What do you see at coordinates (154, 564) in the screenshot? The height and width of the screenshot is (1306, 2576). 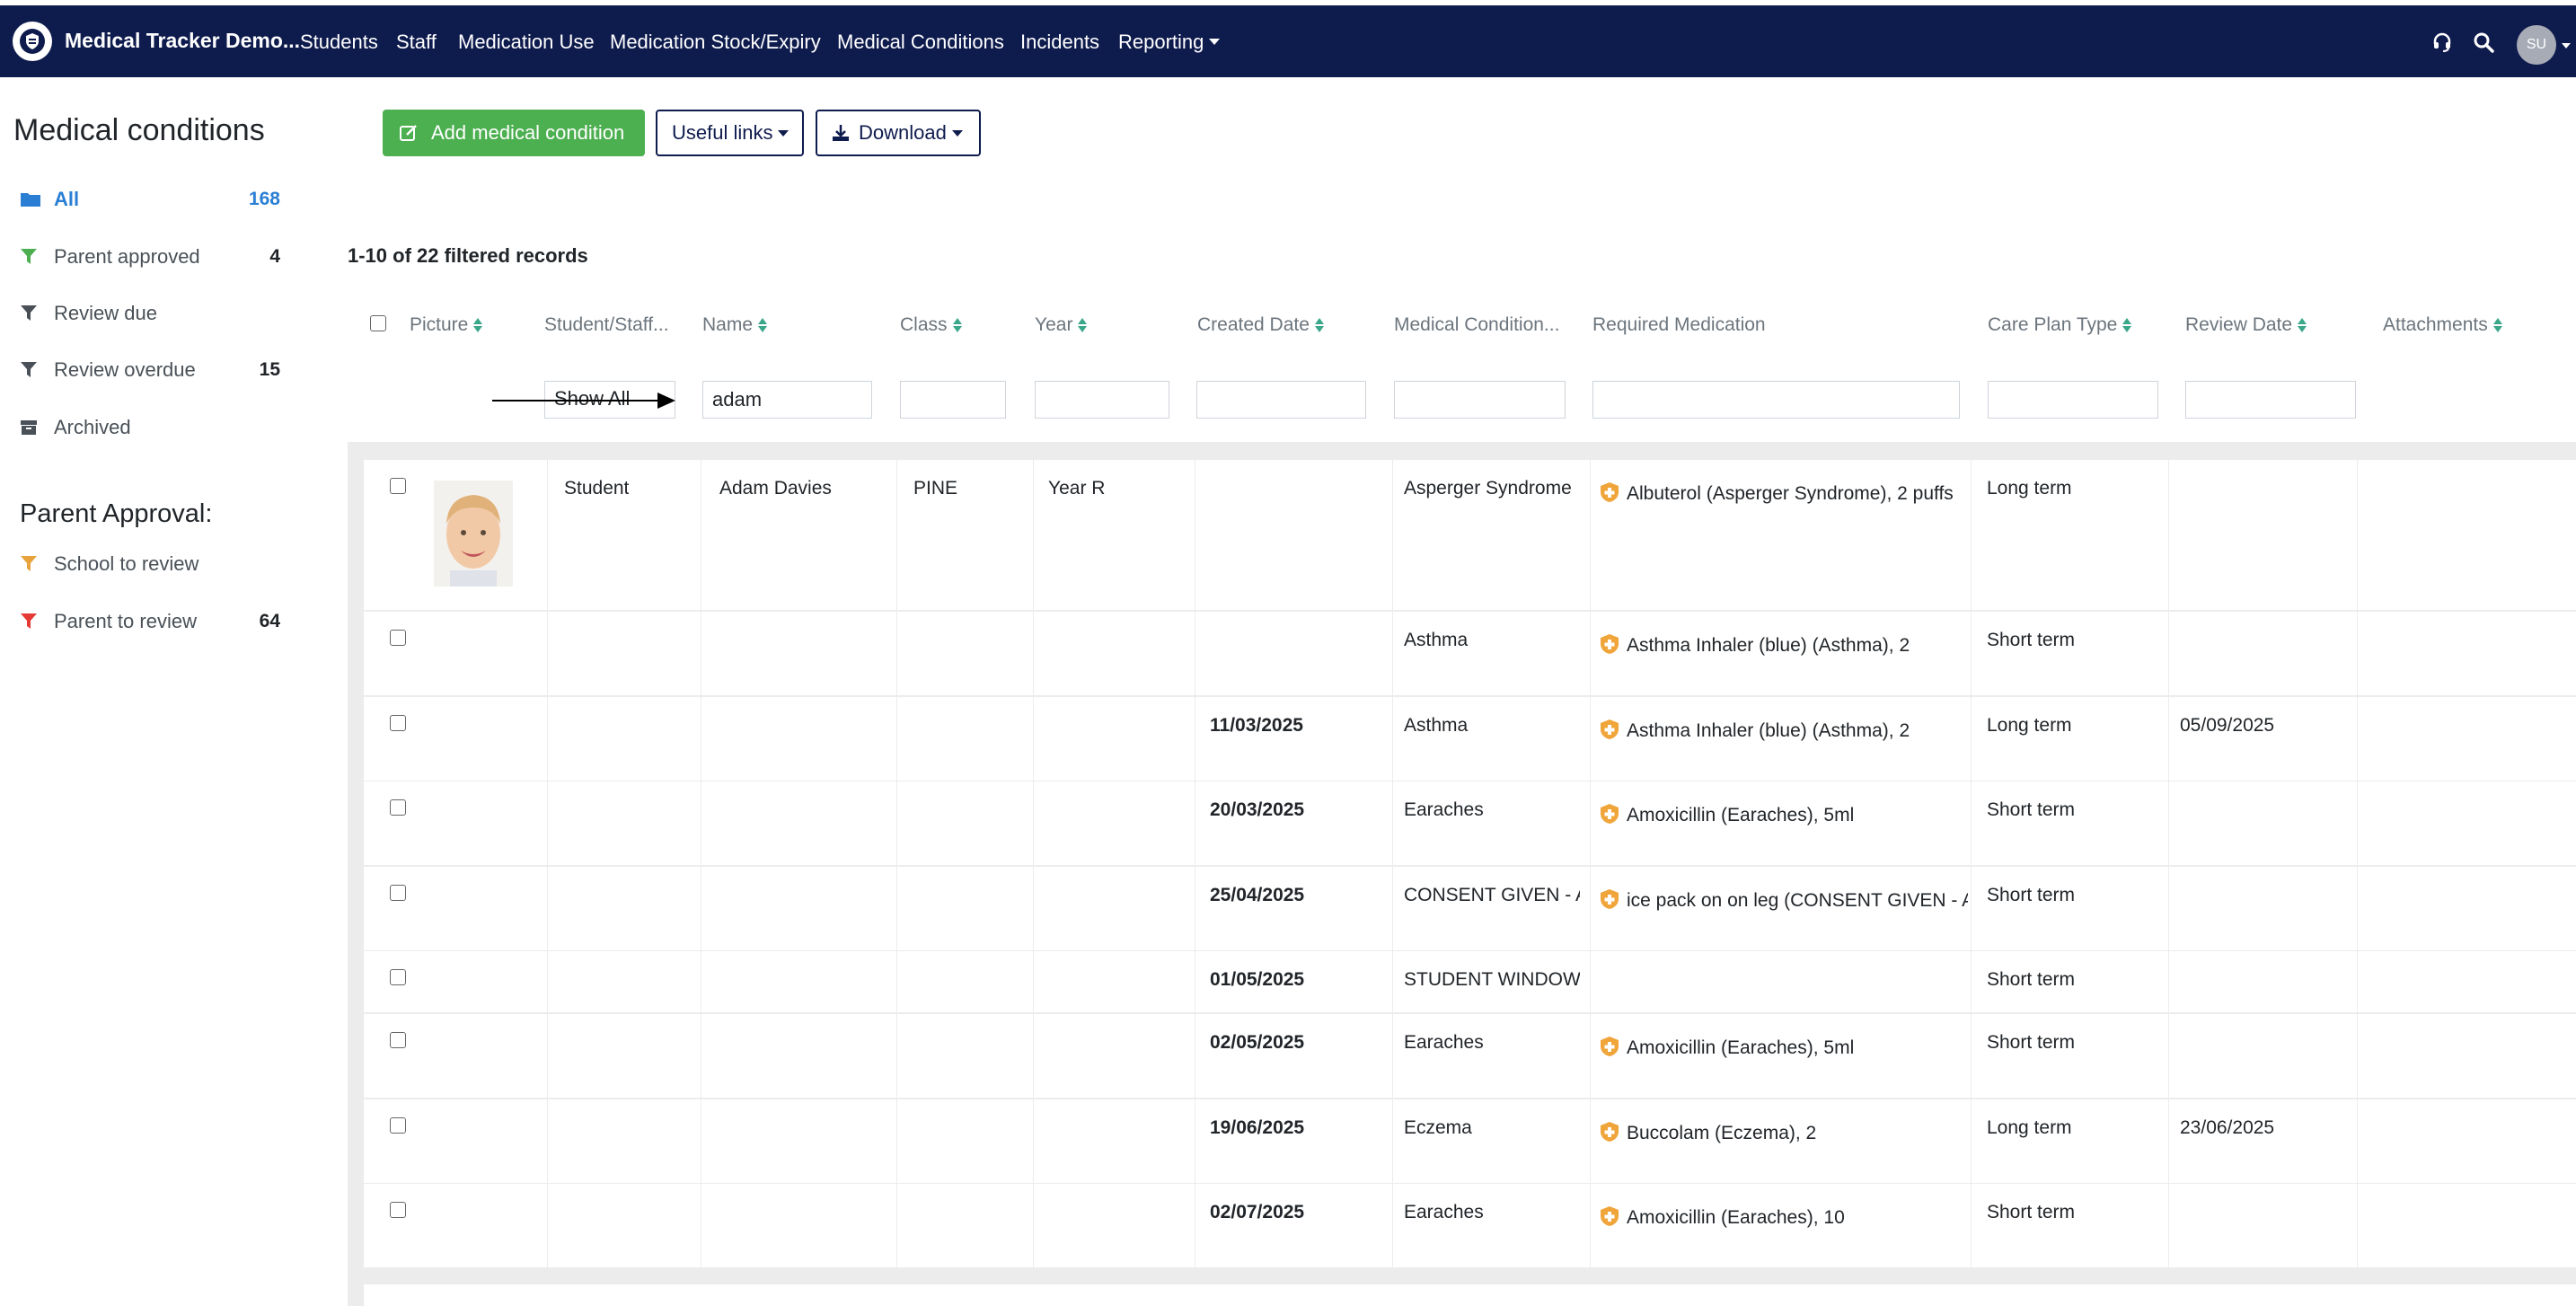 I see `sidebar-item-school-to-review: School to review` at bounding box center [154, 564].